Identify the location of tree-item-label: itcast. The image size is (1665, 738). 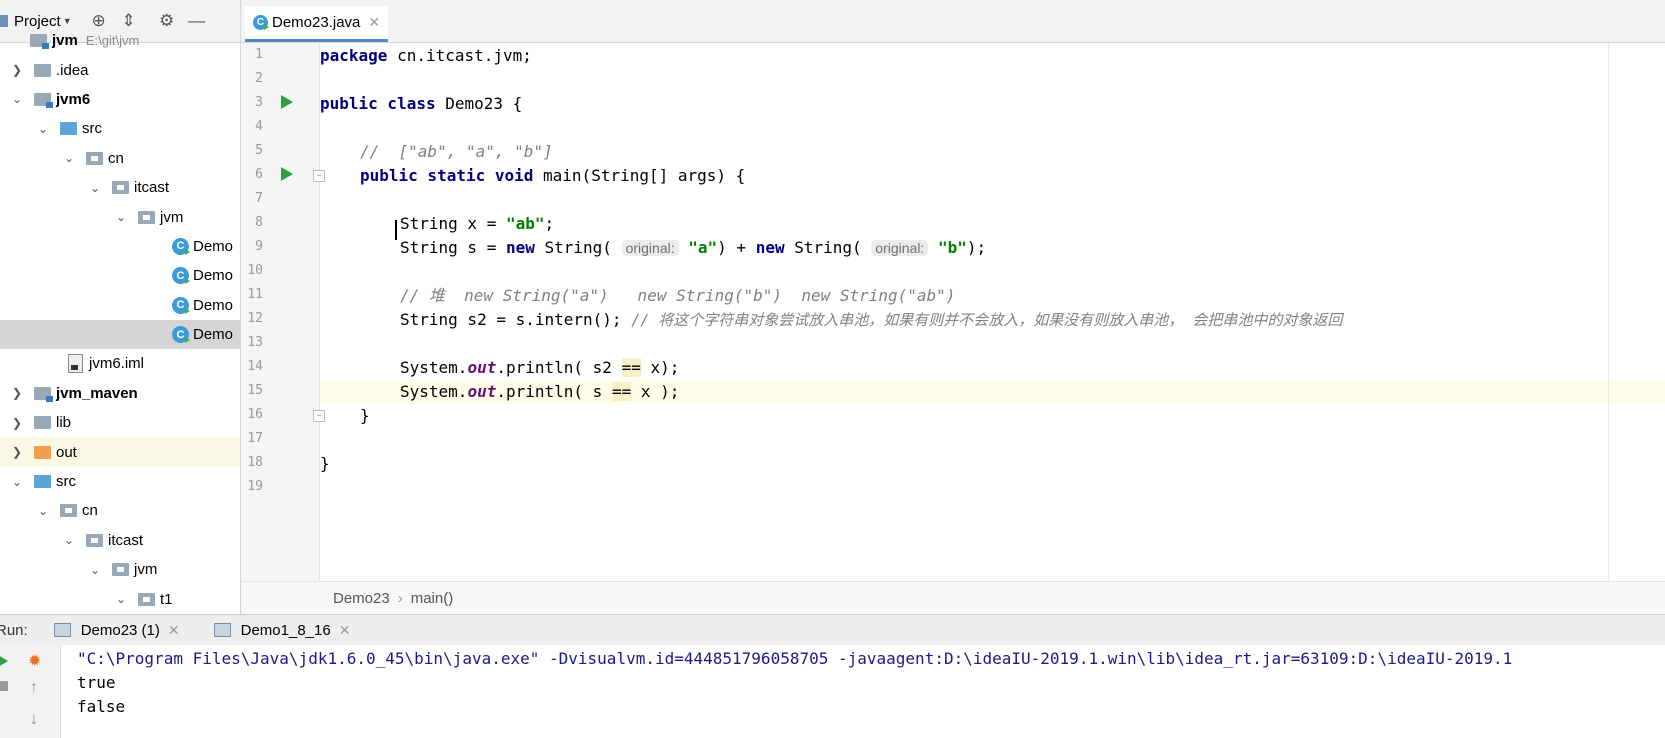
(126, 540).